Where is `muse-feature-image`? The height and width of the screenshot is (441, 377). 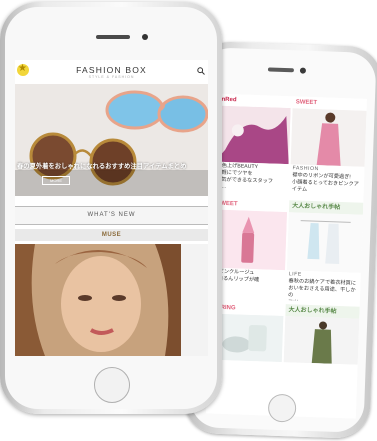
muse-feature-image is located at coordinates (98, 300).